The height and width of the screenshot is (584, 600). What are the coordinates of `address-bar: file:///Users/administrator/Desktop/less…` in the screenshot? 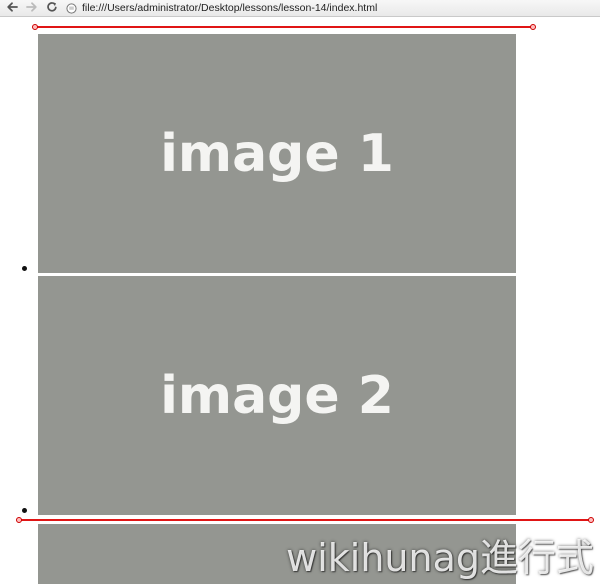 It's located at (221, 8).